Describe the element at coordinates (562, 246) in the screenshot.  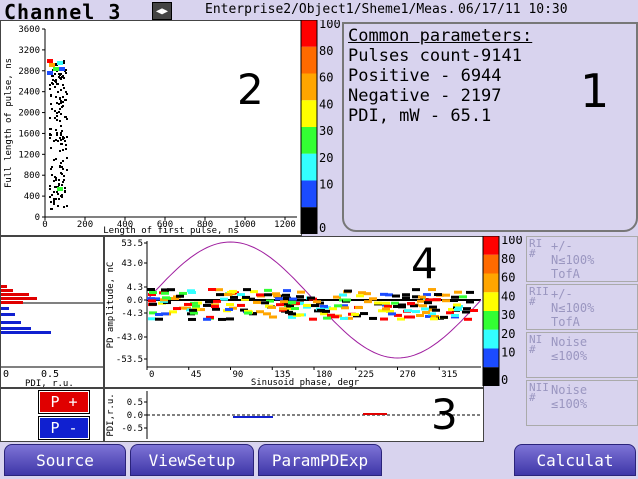
I see `channel-line: +/-` at that location.